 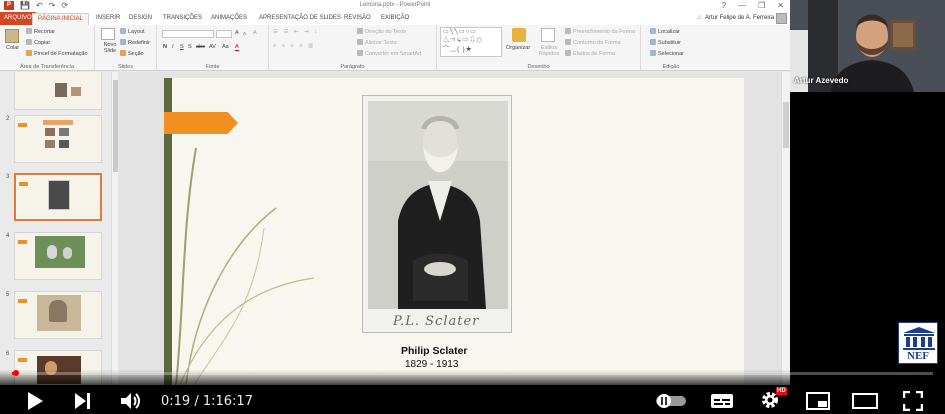 I want to click on progress-bar, so click(x=472, y=373).